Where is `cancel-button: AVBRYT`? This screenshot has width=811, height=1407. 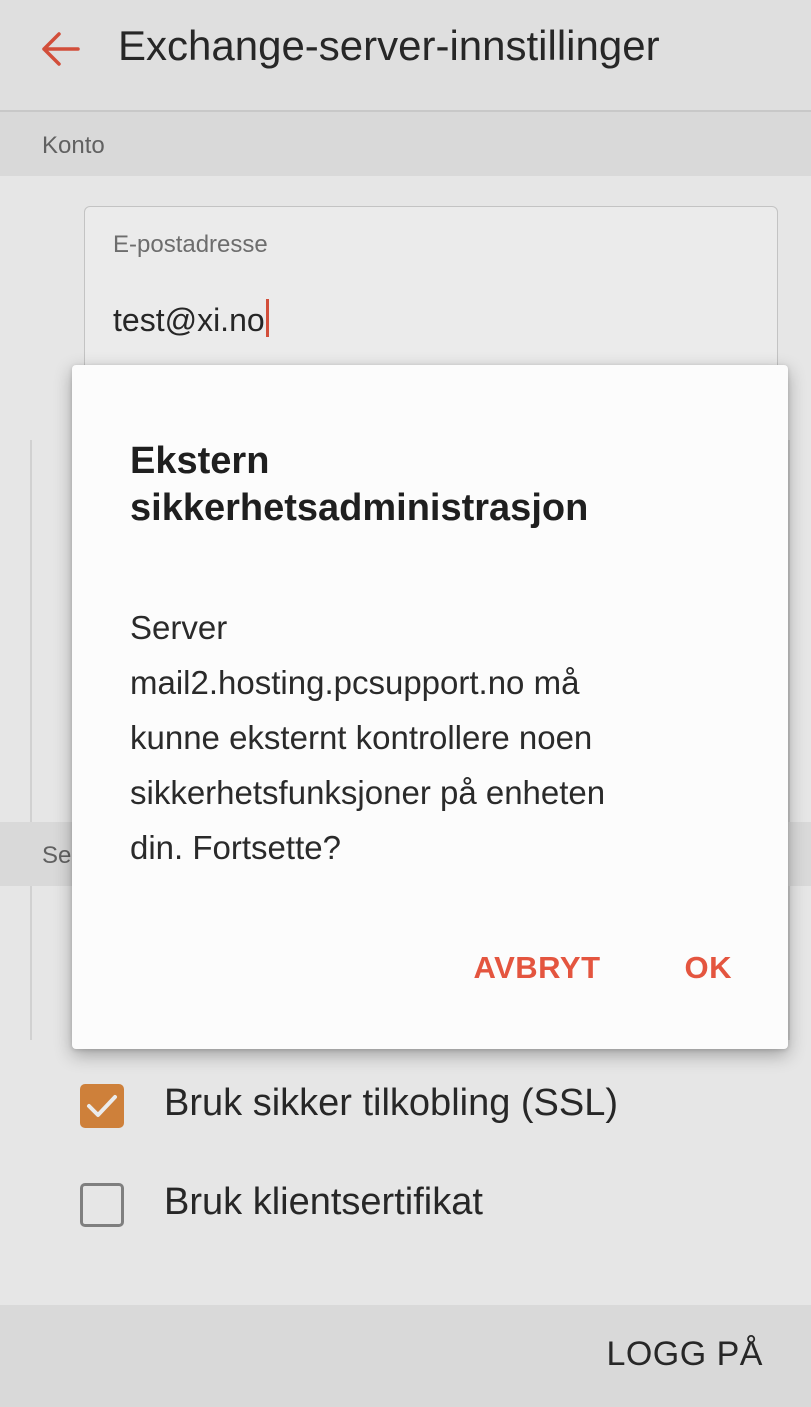
cancel-button: AVBRYT is located at coordinates (537, 968).